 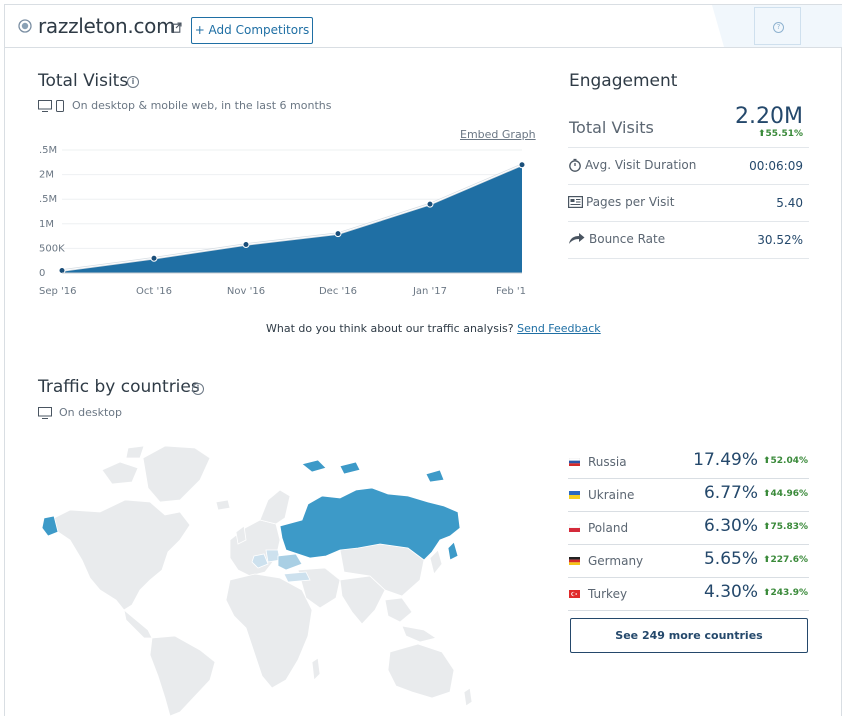 I want to click on country-name: Germany, so click(x=616, y=561).